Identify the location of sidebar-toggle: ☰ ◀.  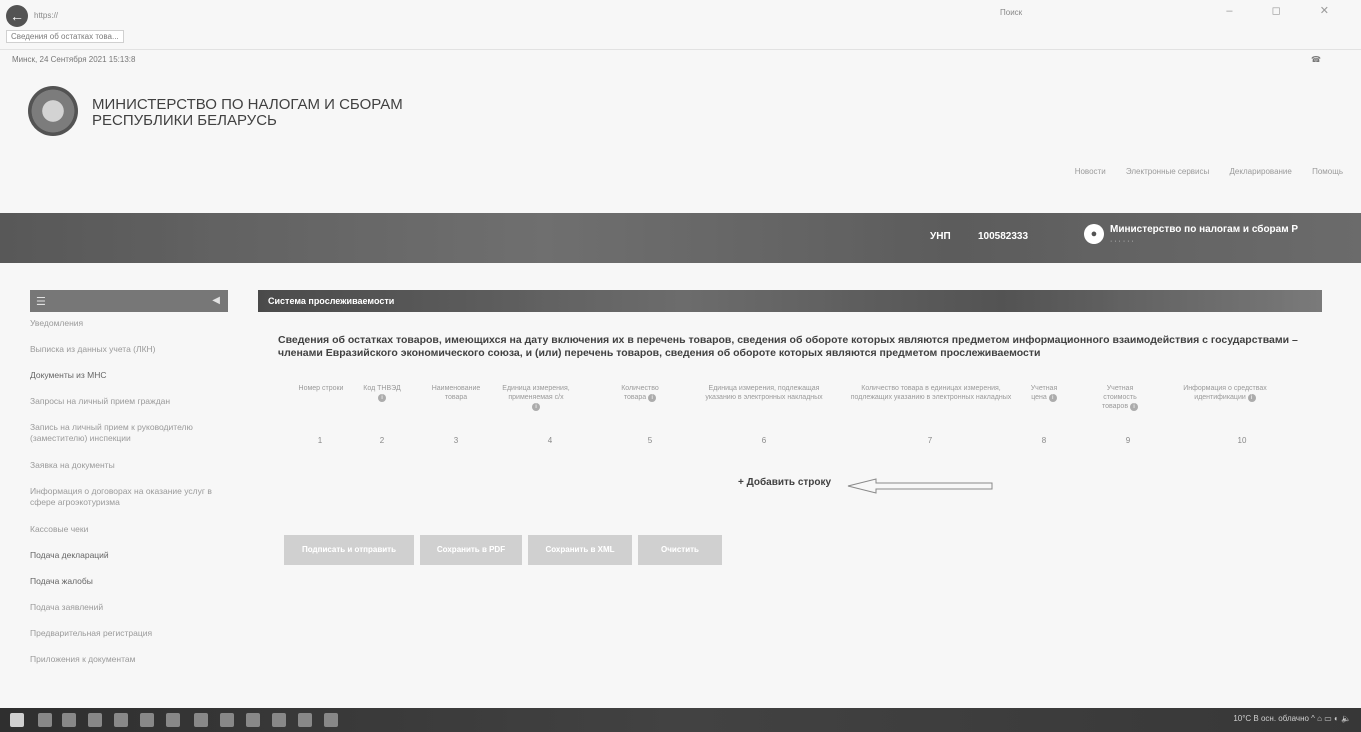
(129, 301).